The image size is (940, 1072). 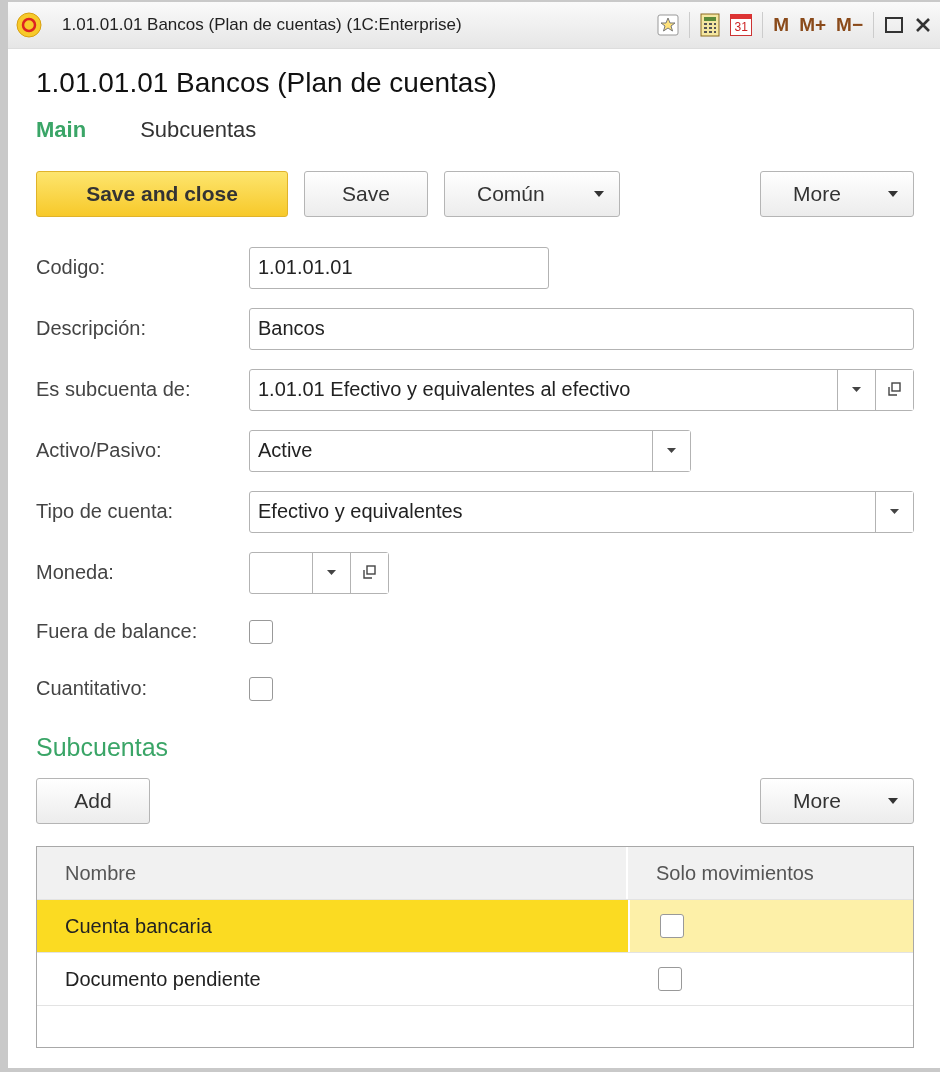 What do you see at coordinates (781, 25) in the screenshot?
I see `memory-button: M` at bounding box center [781, 25].